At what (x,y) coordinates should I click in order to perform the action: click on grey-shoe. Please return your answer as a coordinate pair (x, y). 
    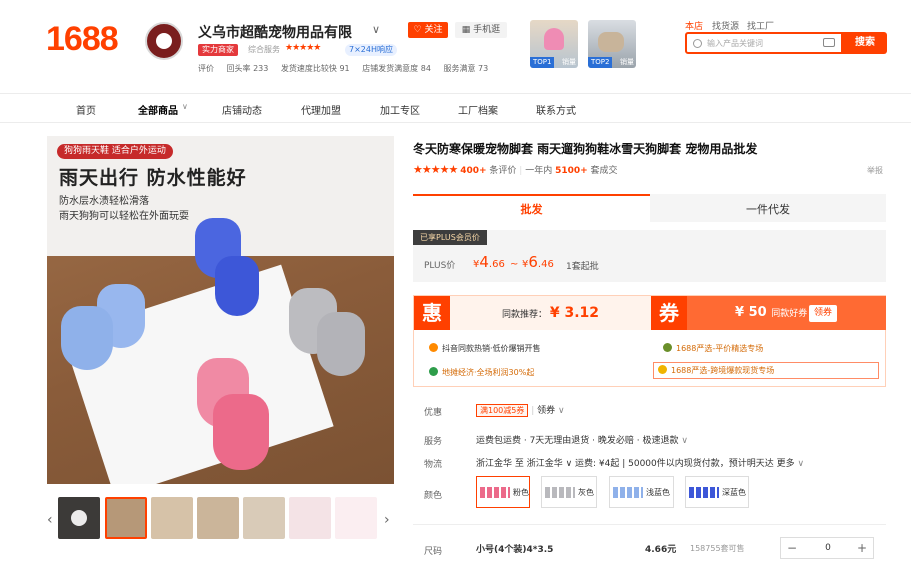
    Looking at the image, I should click on (341, 344).